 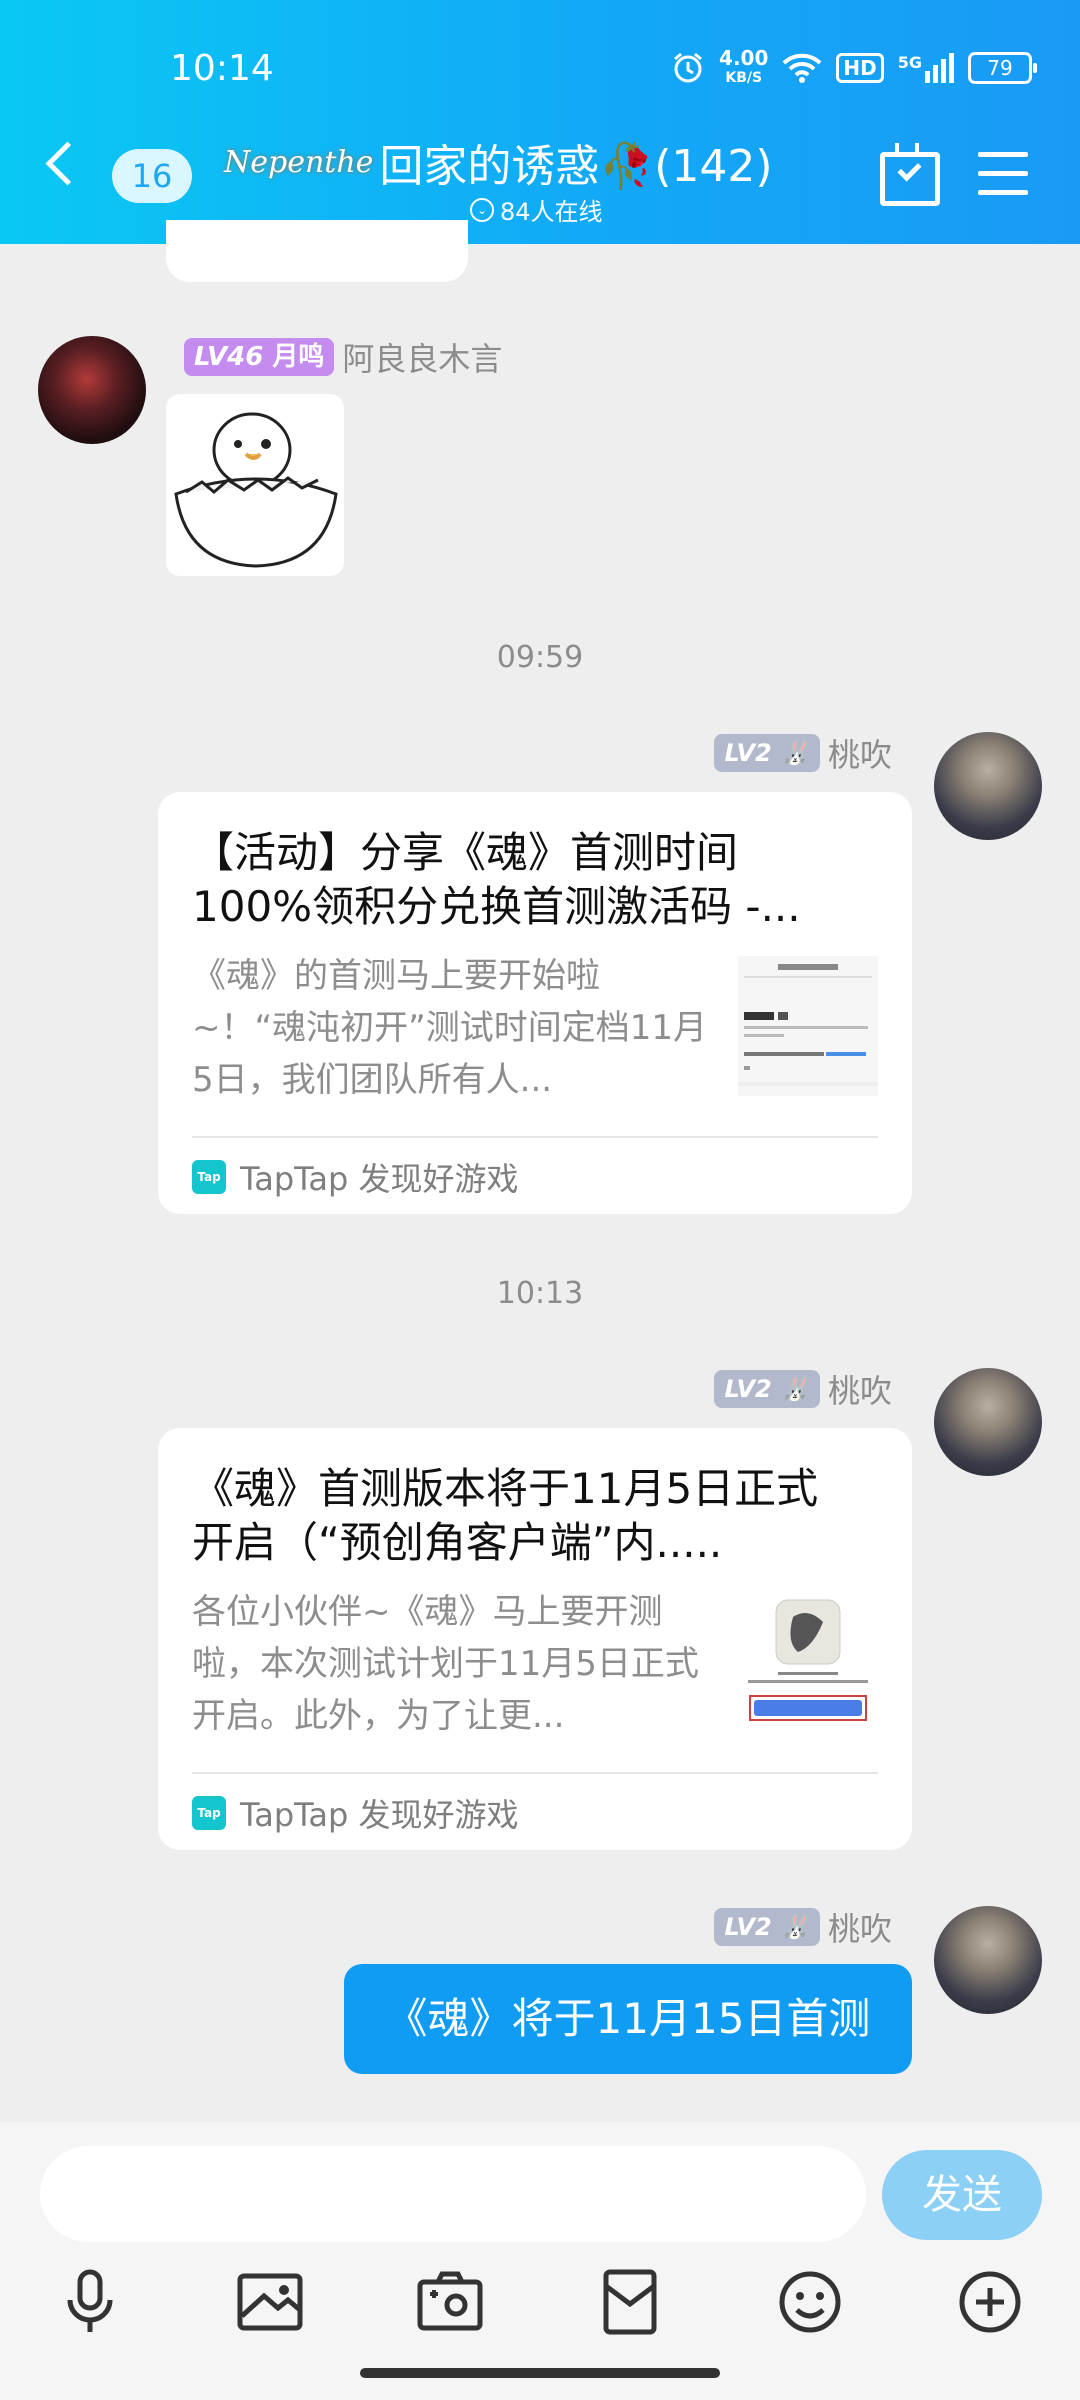 What do you see at coordinates (540, 2373) in the screenshot?
I see `home-indicator` at bounding box center [540, 2373].